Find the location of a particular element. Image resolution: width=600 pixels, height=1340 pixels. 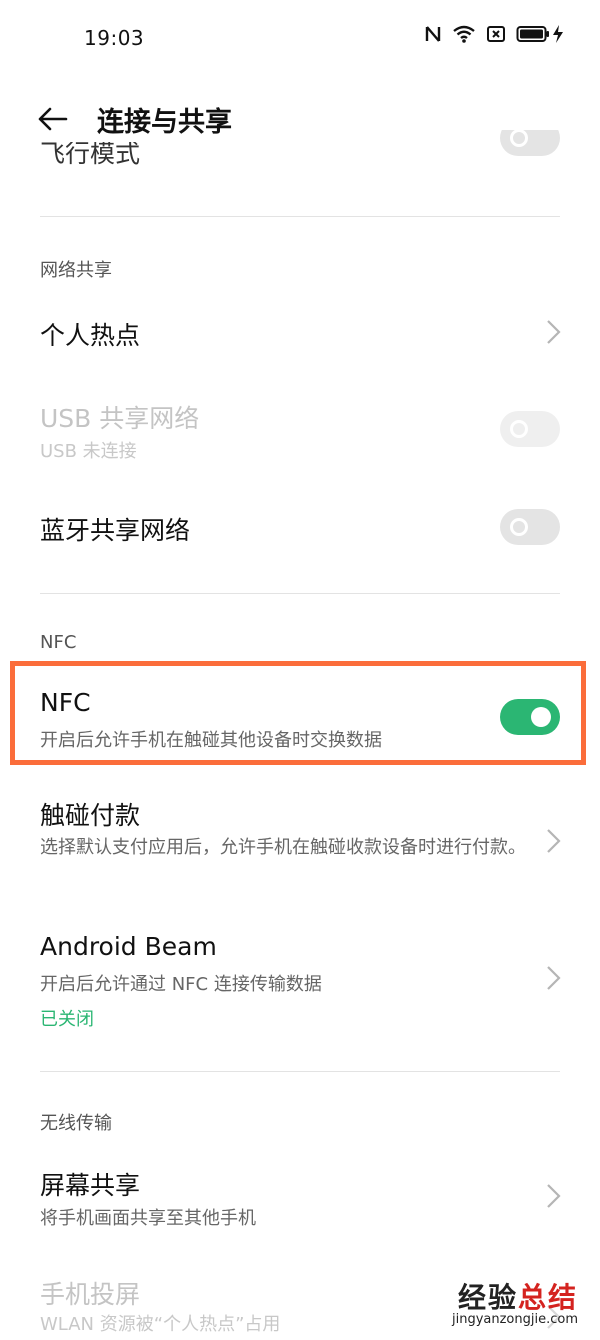

usb-tethering-subtitle: USB 未连接 is located at coordinates (88, 451).